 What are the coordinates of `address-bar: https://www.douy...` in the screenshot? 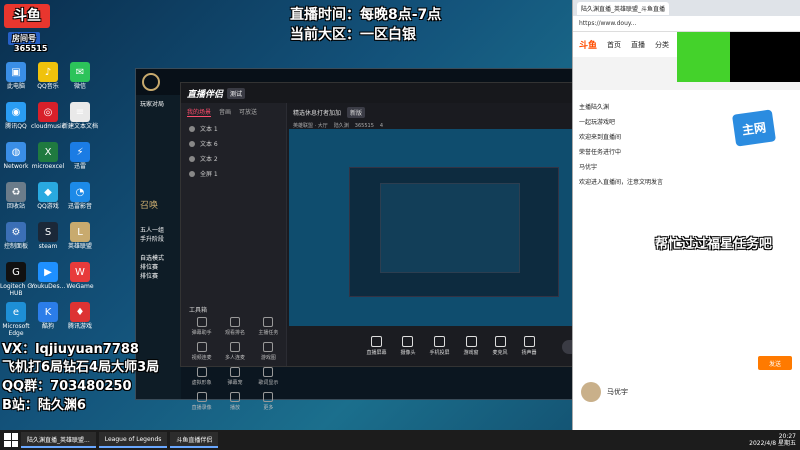 It's located at (686, 24).